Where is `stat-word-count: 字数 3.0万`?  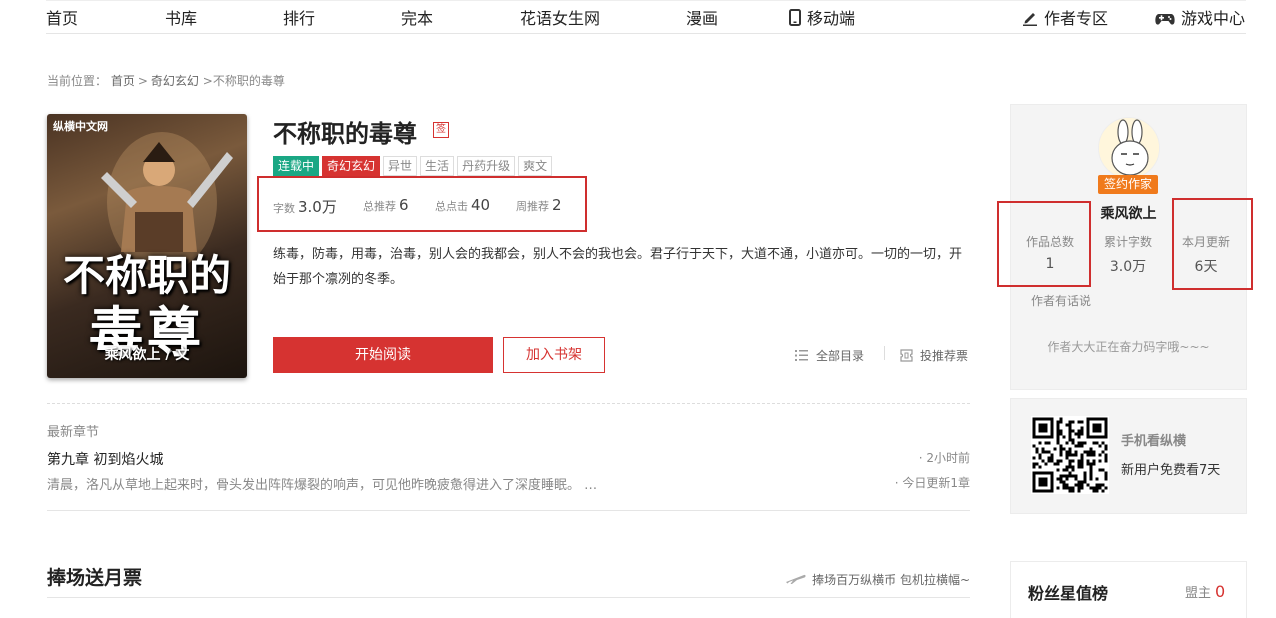 stat-word-count: 字数 3.0万 is located at coordinates (305, 207).